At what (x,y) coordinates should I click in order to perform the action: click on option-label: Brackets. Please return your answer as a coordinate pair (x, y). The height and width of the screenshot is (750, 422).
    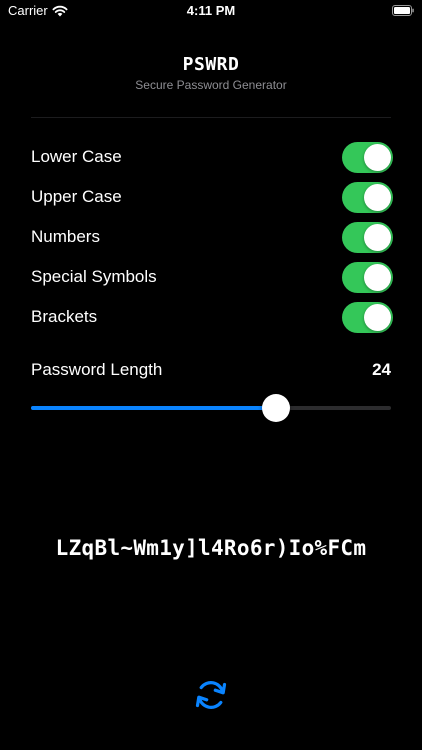
    Looking at the image, I should click on (64, 316).